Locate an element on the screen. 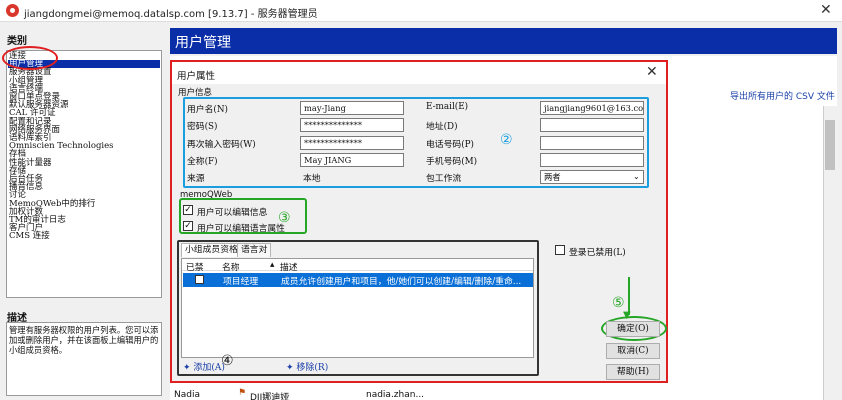  username-label: 用户名(N) is located at coordinates (207, 110).